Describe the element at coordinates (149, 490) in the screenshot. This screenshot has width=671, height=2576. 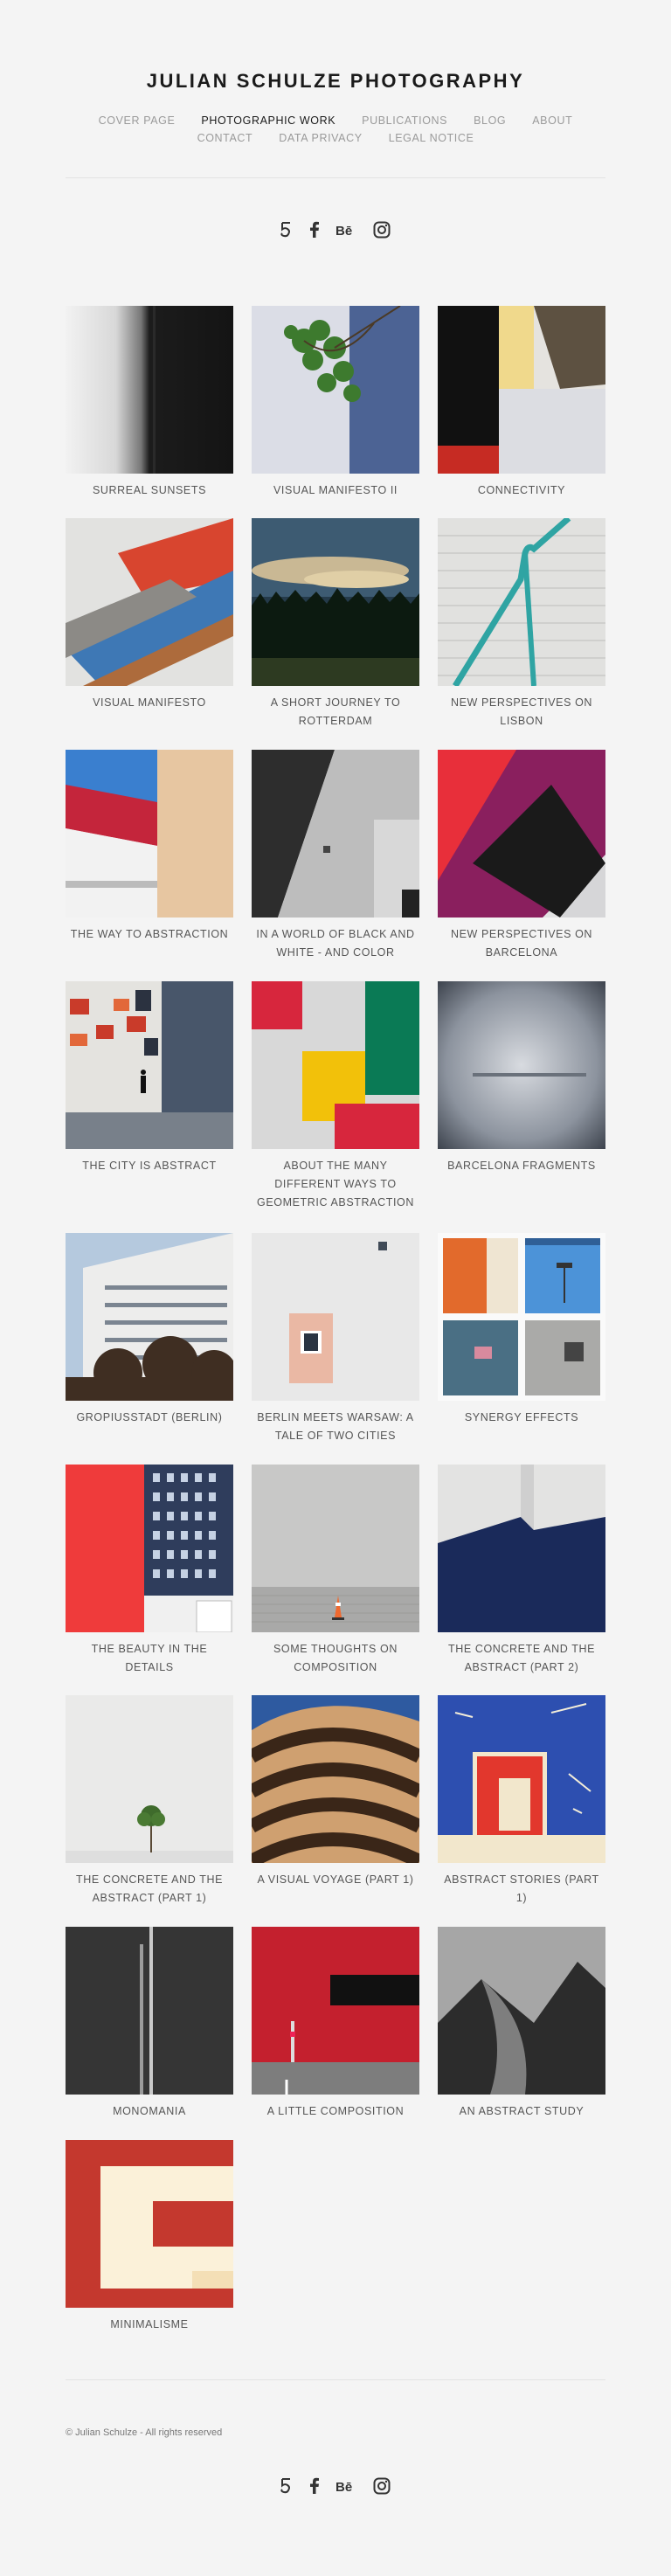
I see `gallery-caption: SURREAL SUNSETS` at that location.